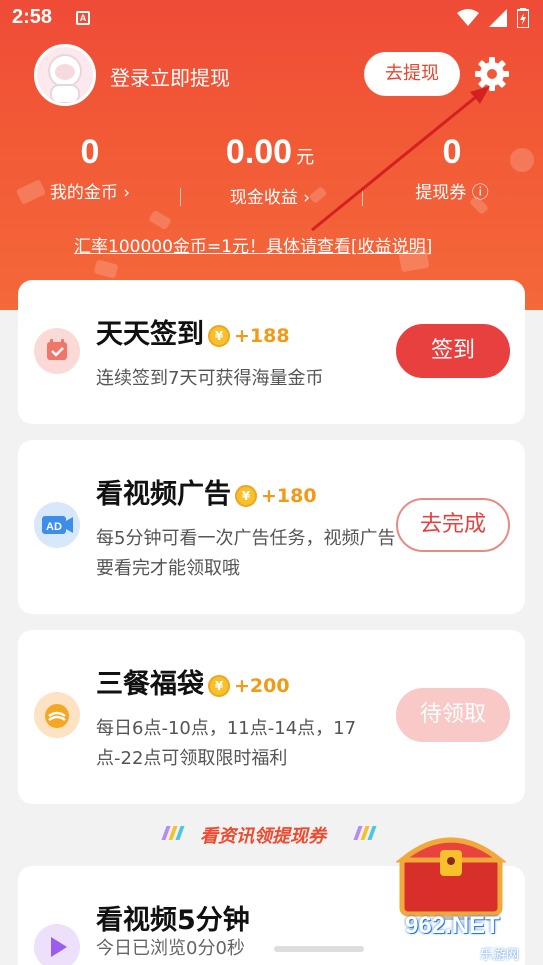 The height and width of the screenshot is (965, 543). I want to click on task-description: 每5分钟可看一次广告任务，视频广告要看完才能领取哦, so click(246, 553).